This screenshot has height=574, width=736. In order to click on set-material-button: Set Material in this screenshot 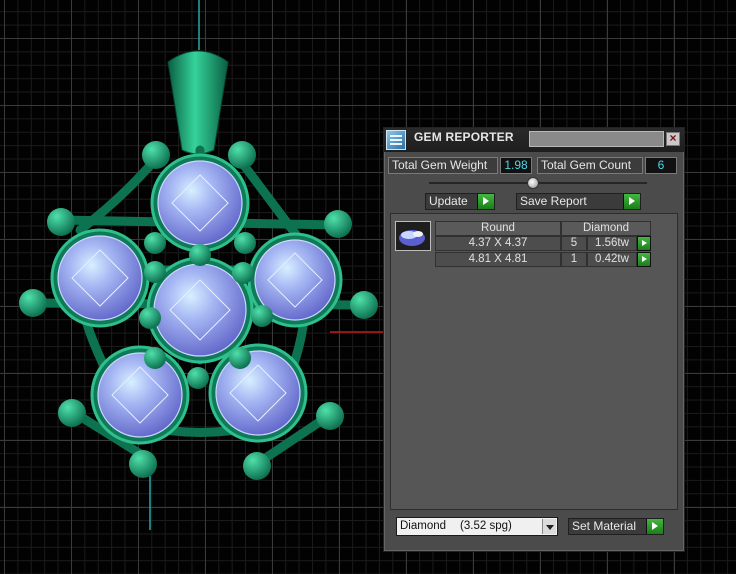, I will do `click(616, 526)`.